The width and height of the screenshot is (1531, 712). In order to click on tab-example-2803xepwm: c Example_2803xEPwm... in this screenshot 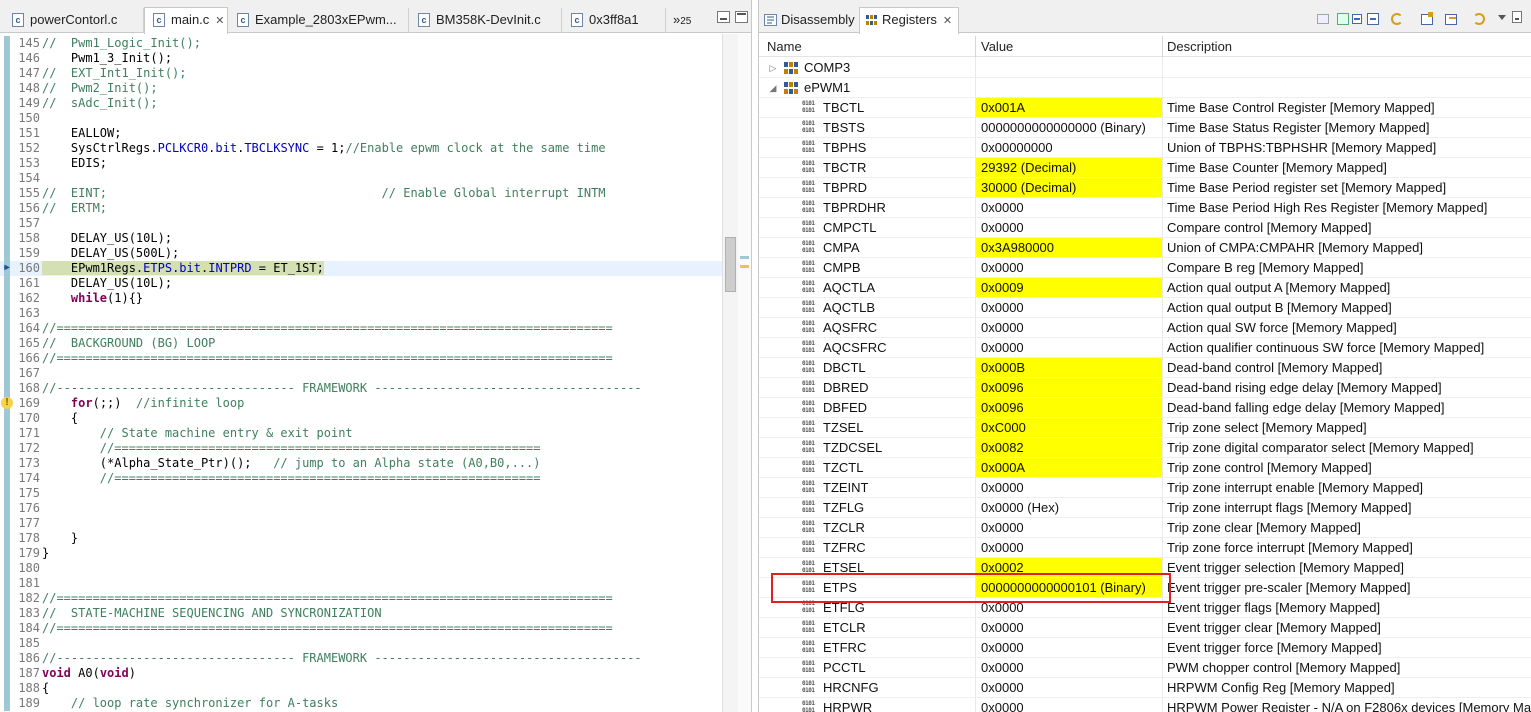, I will do `click(319, 20)`.